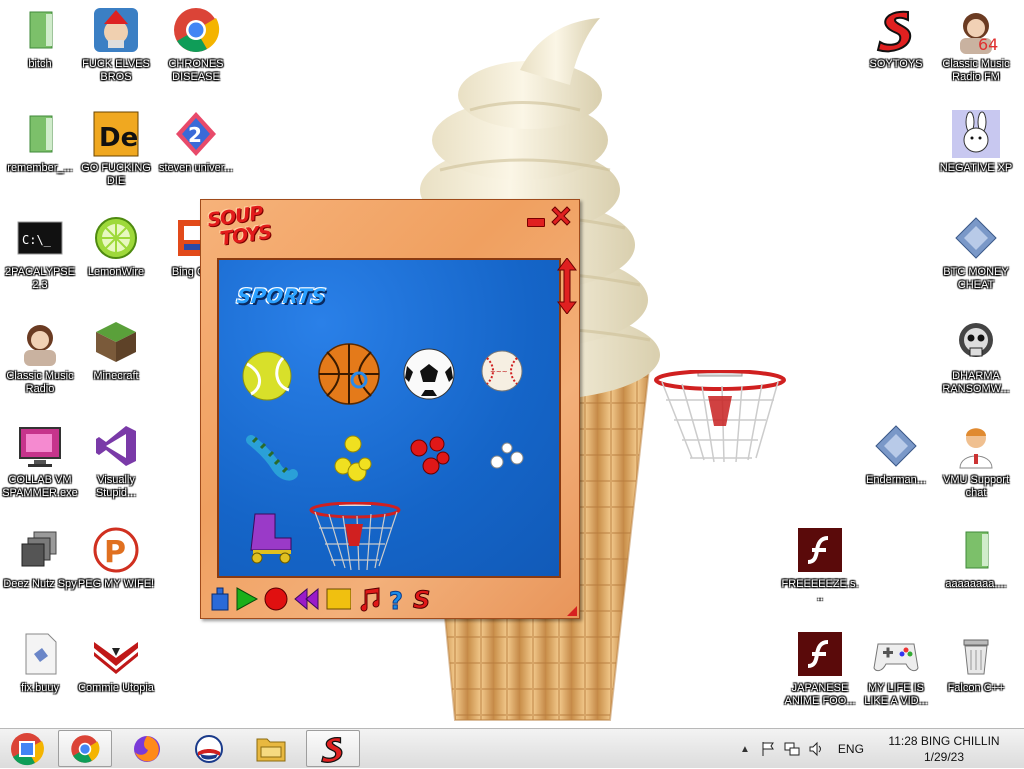  Describe the element at coordinates (512, 748) in the screenshot. I see `taskbar: ▲ ENG 11:28 BING CHILLIN 1/29/23` at that location.